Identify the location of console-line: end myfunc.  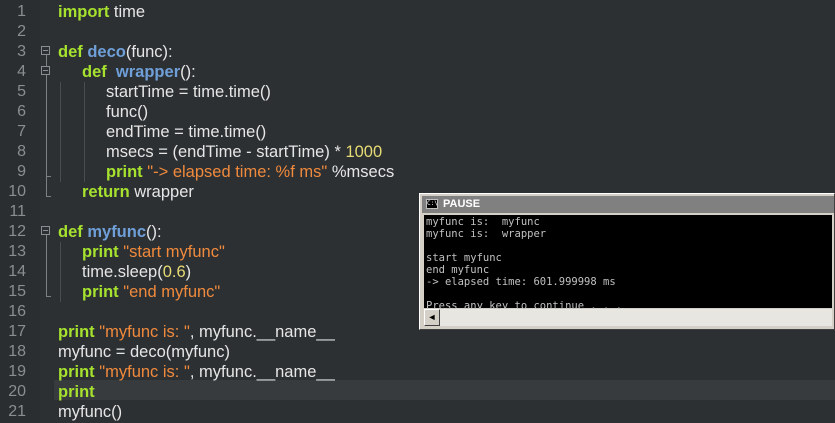
(458, 270).